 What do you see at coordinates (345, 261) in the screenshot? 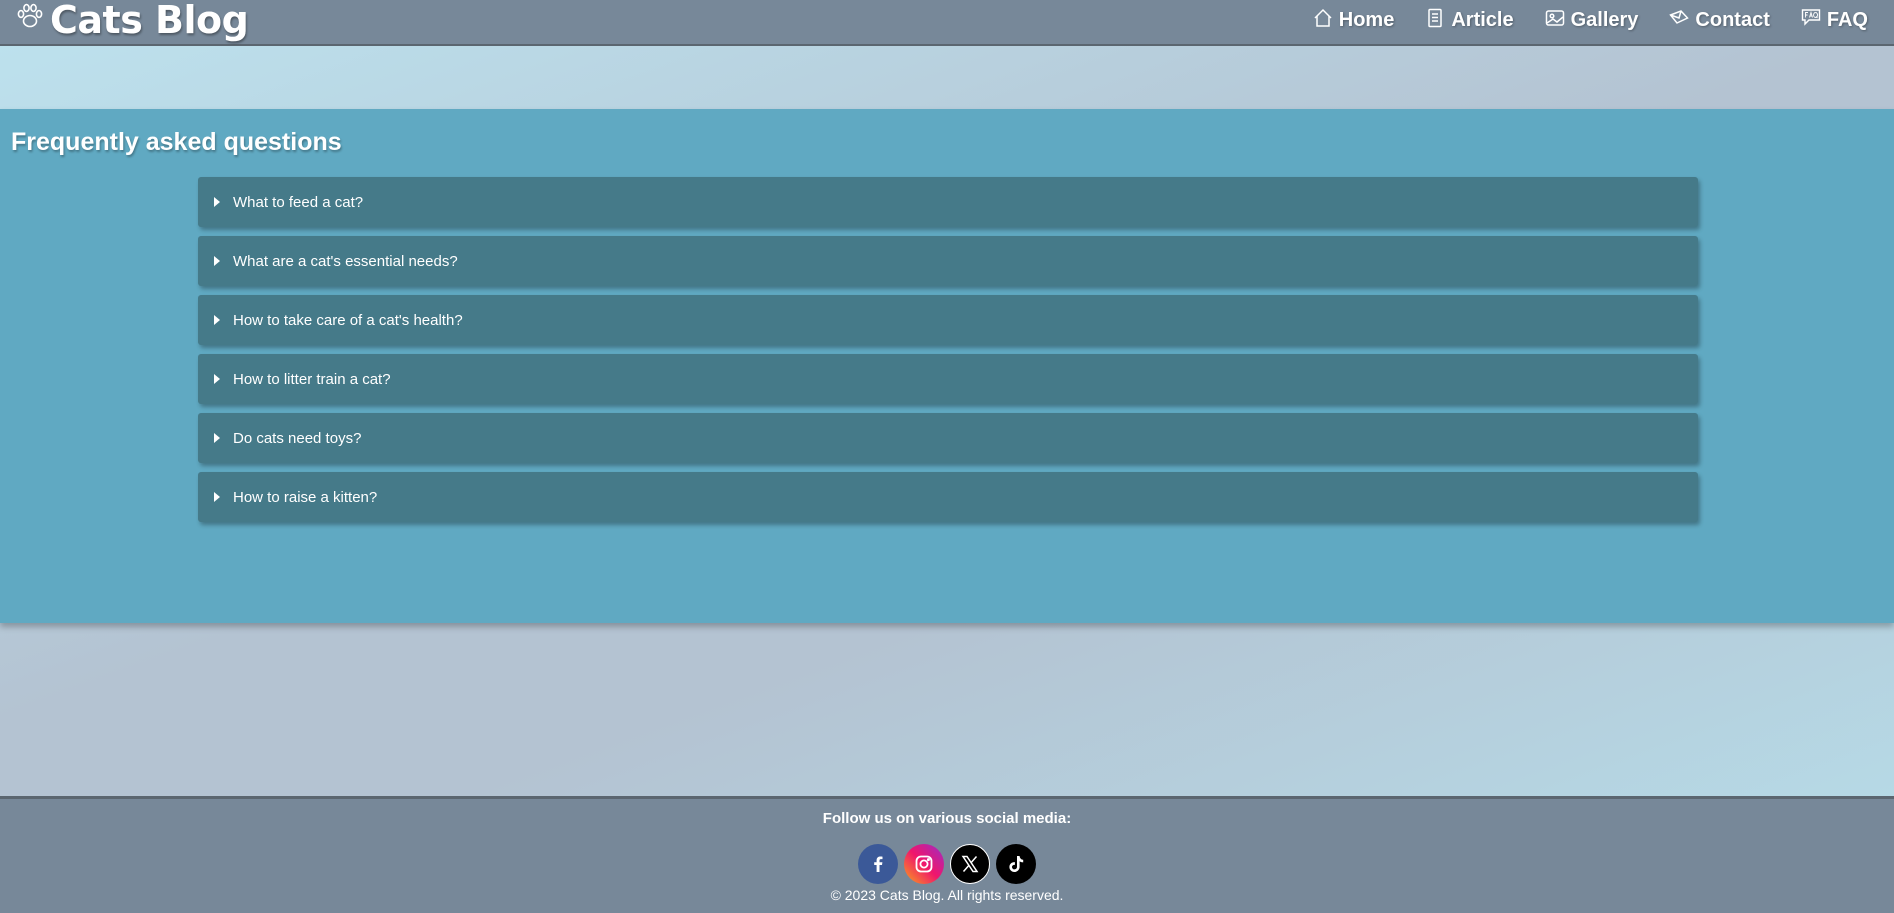
I see `faq-question: What are a cat's essential needs?` at bounding box center [345, 261].